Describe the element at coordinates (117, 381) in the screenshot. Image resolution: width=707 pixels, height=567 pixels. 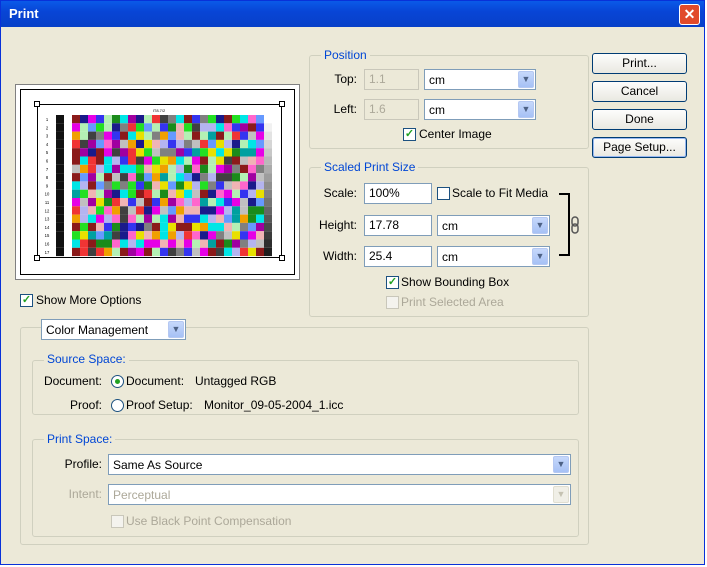
I see `document-radio` at that location.